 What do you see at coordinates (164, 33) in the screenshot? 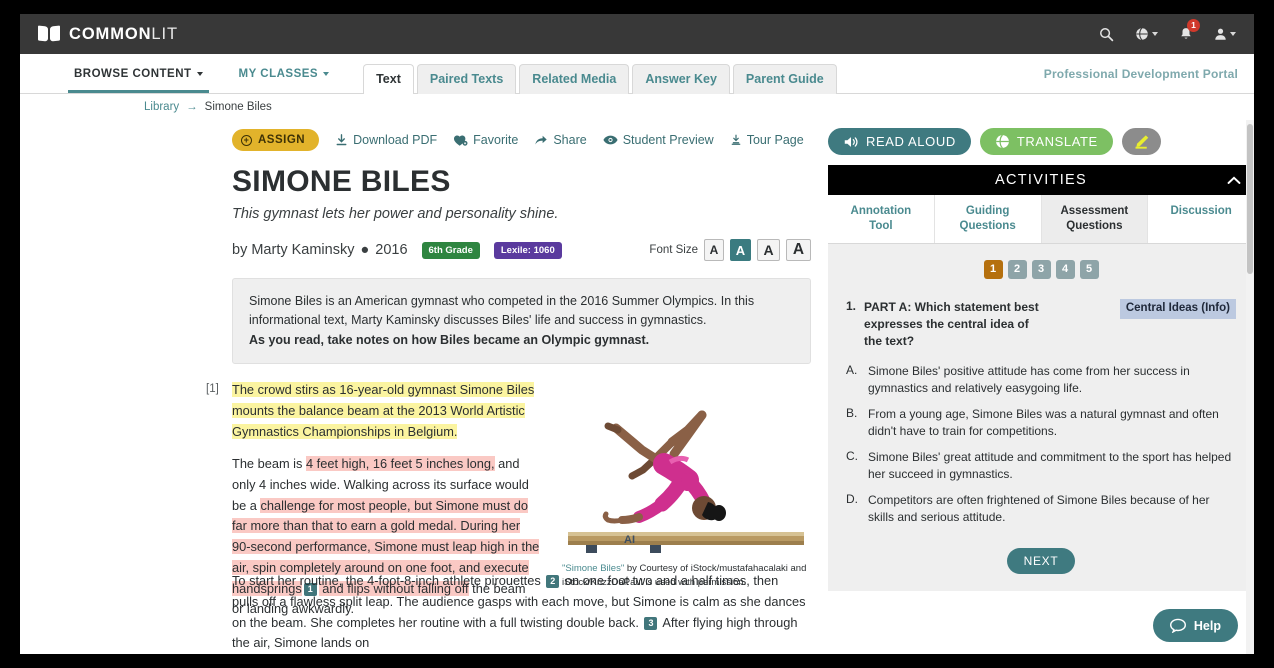
I see `brand-light: LIT` at bounding box center [164, 33].